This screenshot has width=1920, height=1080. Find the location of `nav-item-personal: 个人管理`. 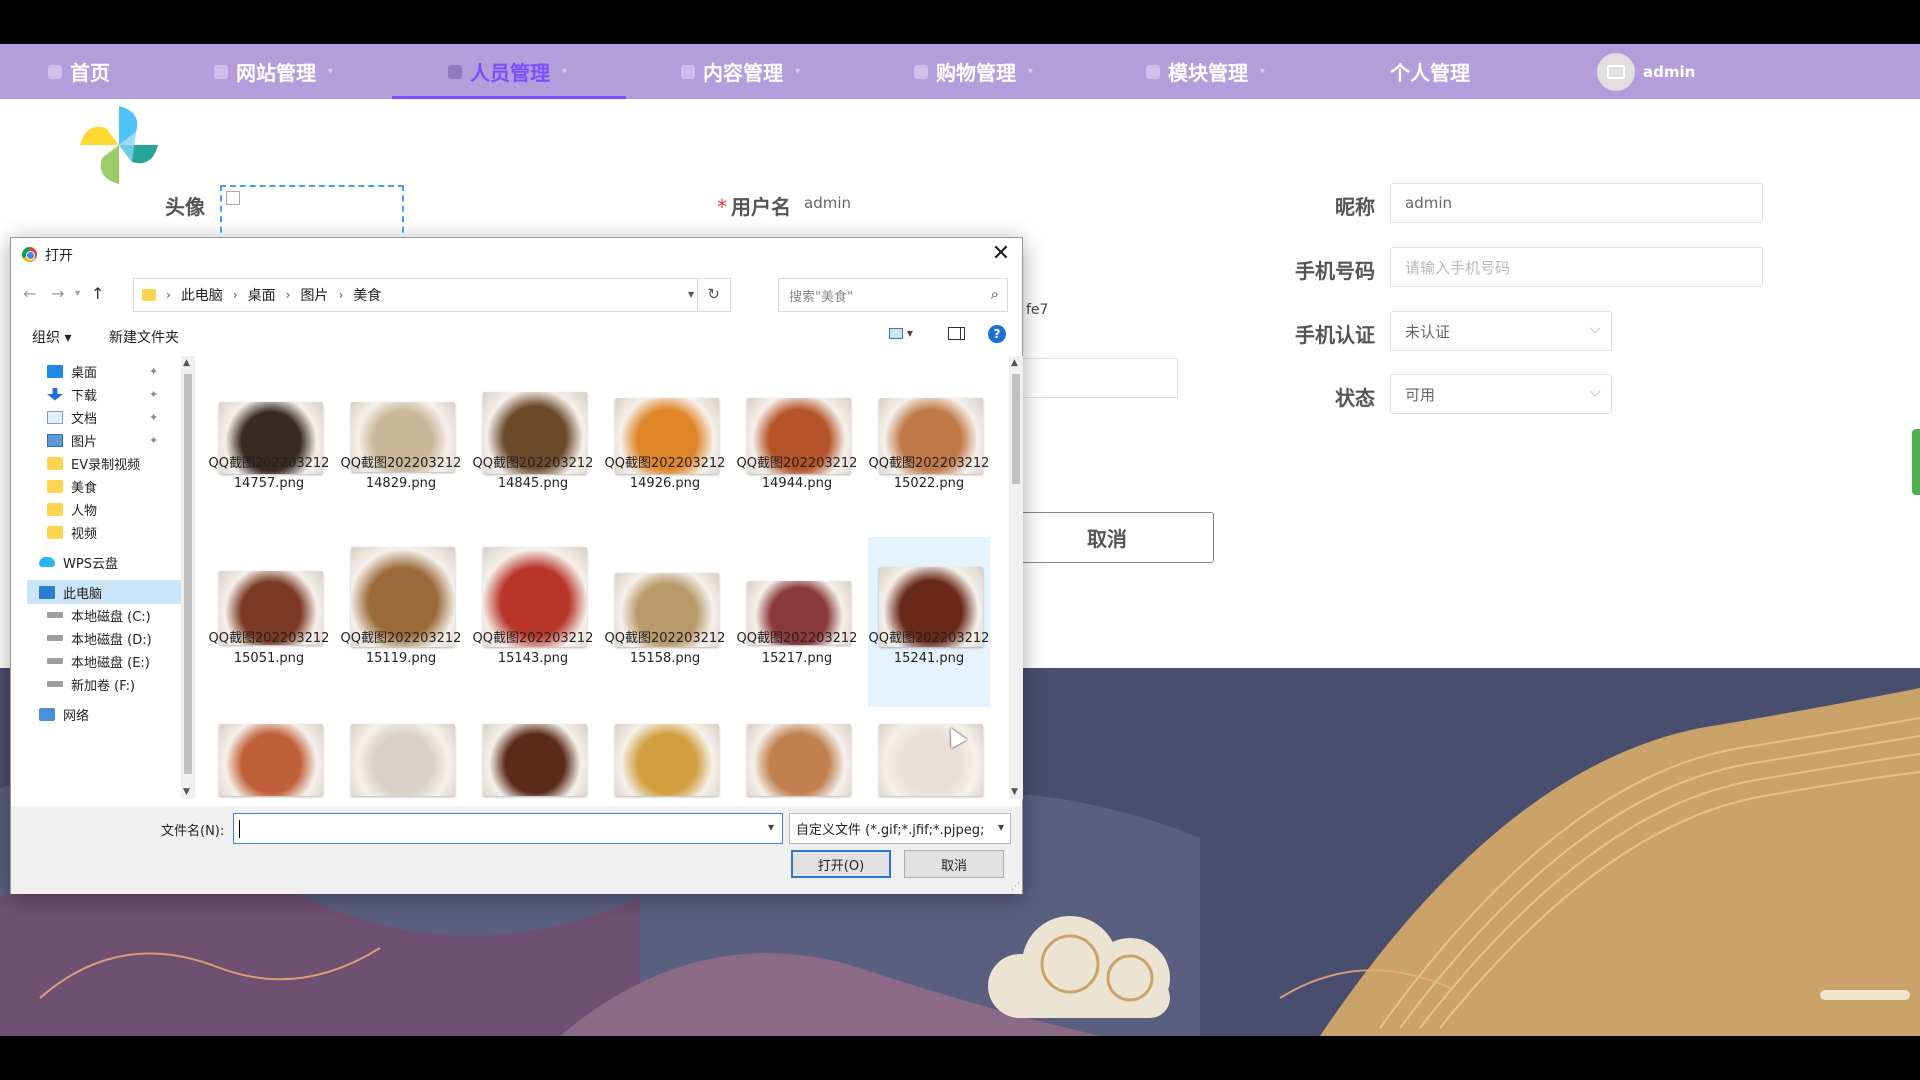

nav-item-personal: 个人管理 is located at coordinates (1430, 71).